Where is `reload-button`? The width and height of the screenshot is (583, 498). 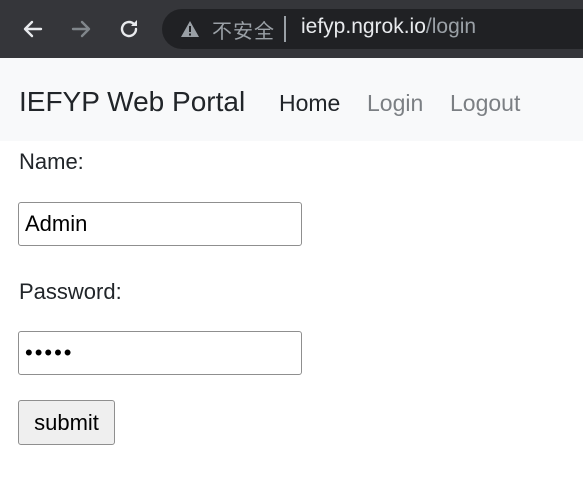
reload-button is located at coordinates (129, 29).